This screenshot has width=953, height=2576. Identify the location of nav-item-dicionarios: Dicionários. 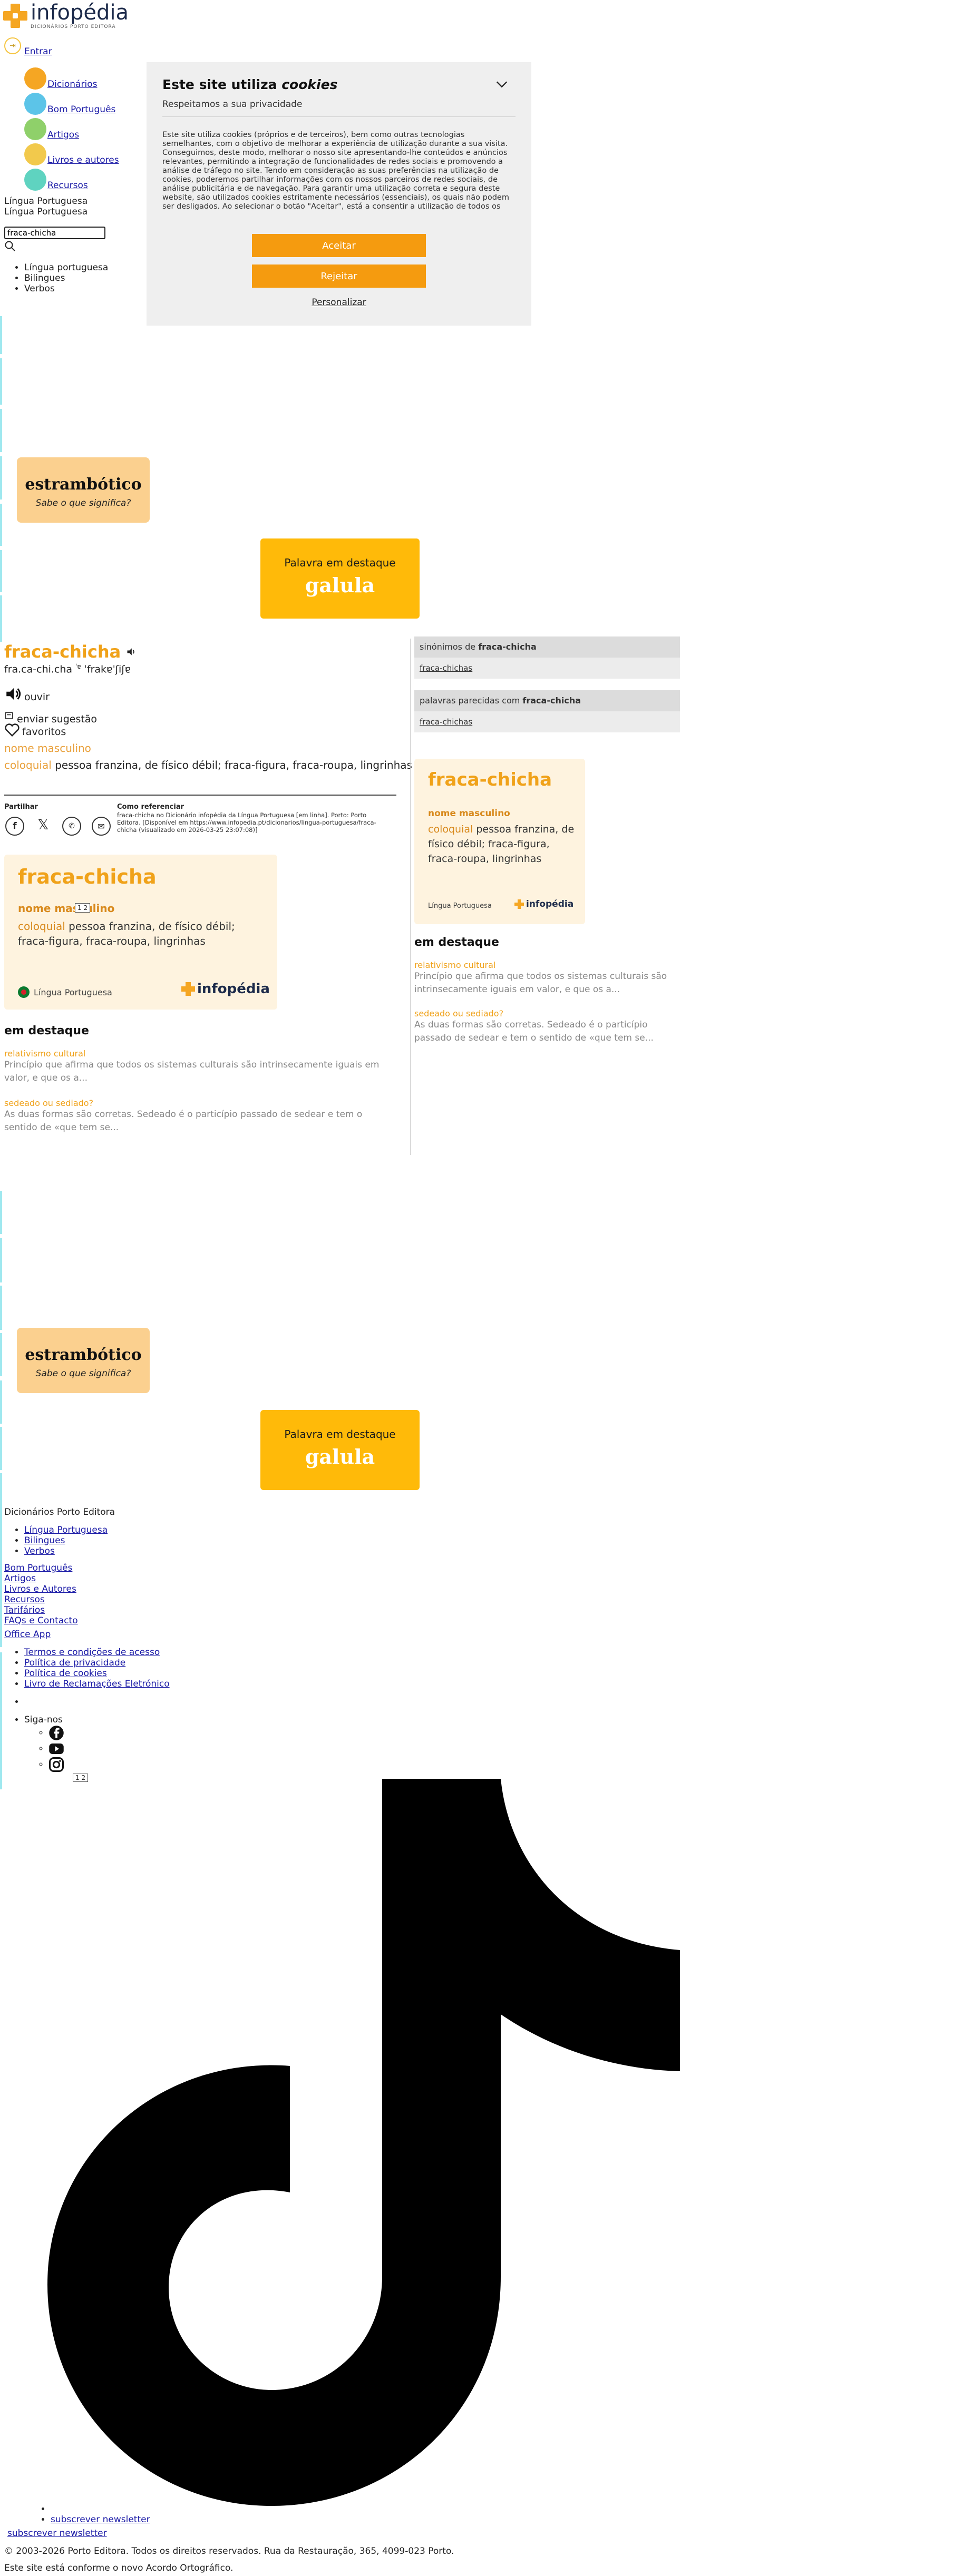
(71, 77).